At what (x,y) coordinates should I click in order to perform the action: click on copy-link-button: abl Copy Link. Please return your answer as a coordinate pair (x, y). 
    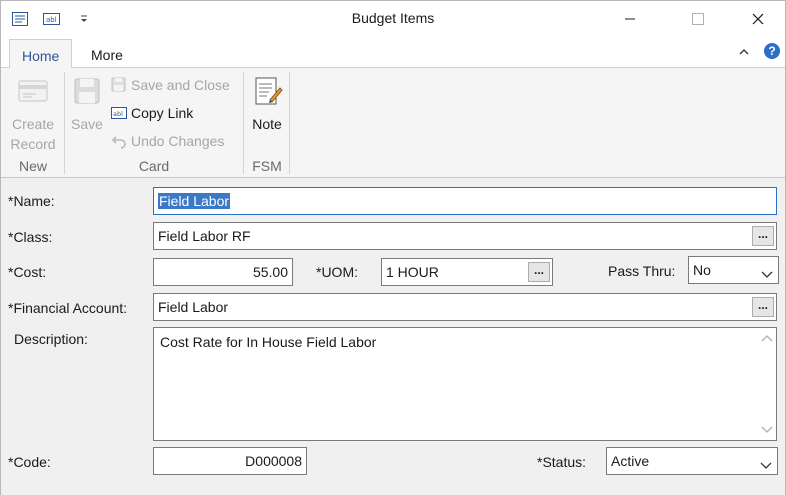
    Looking at the image, I should click on (152, 113).